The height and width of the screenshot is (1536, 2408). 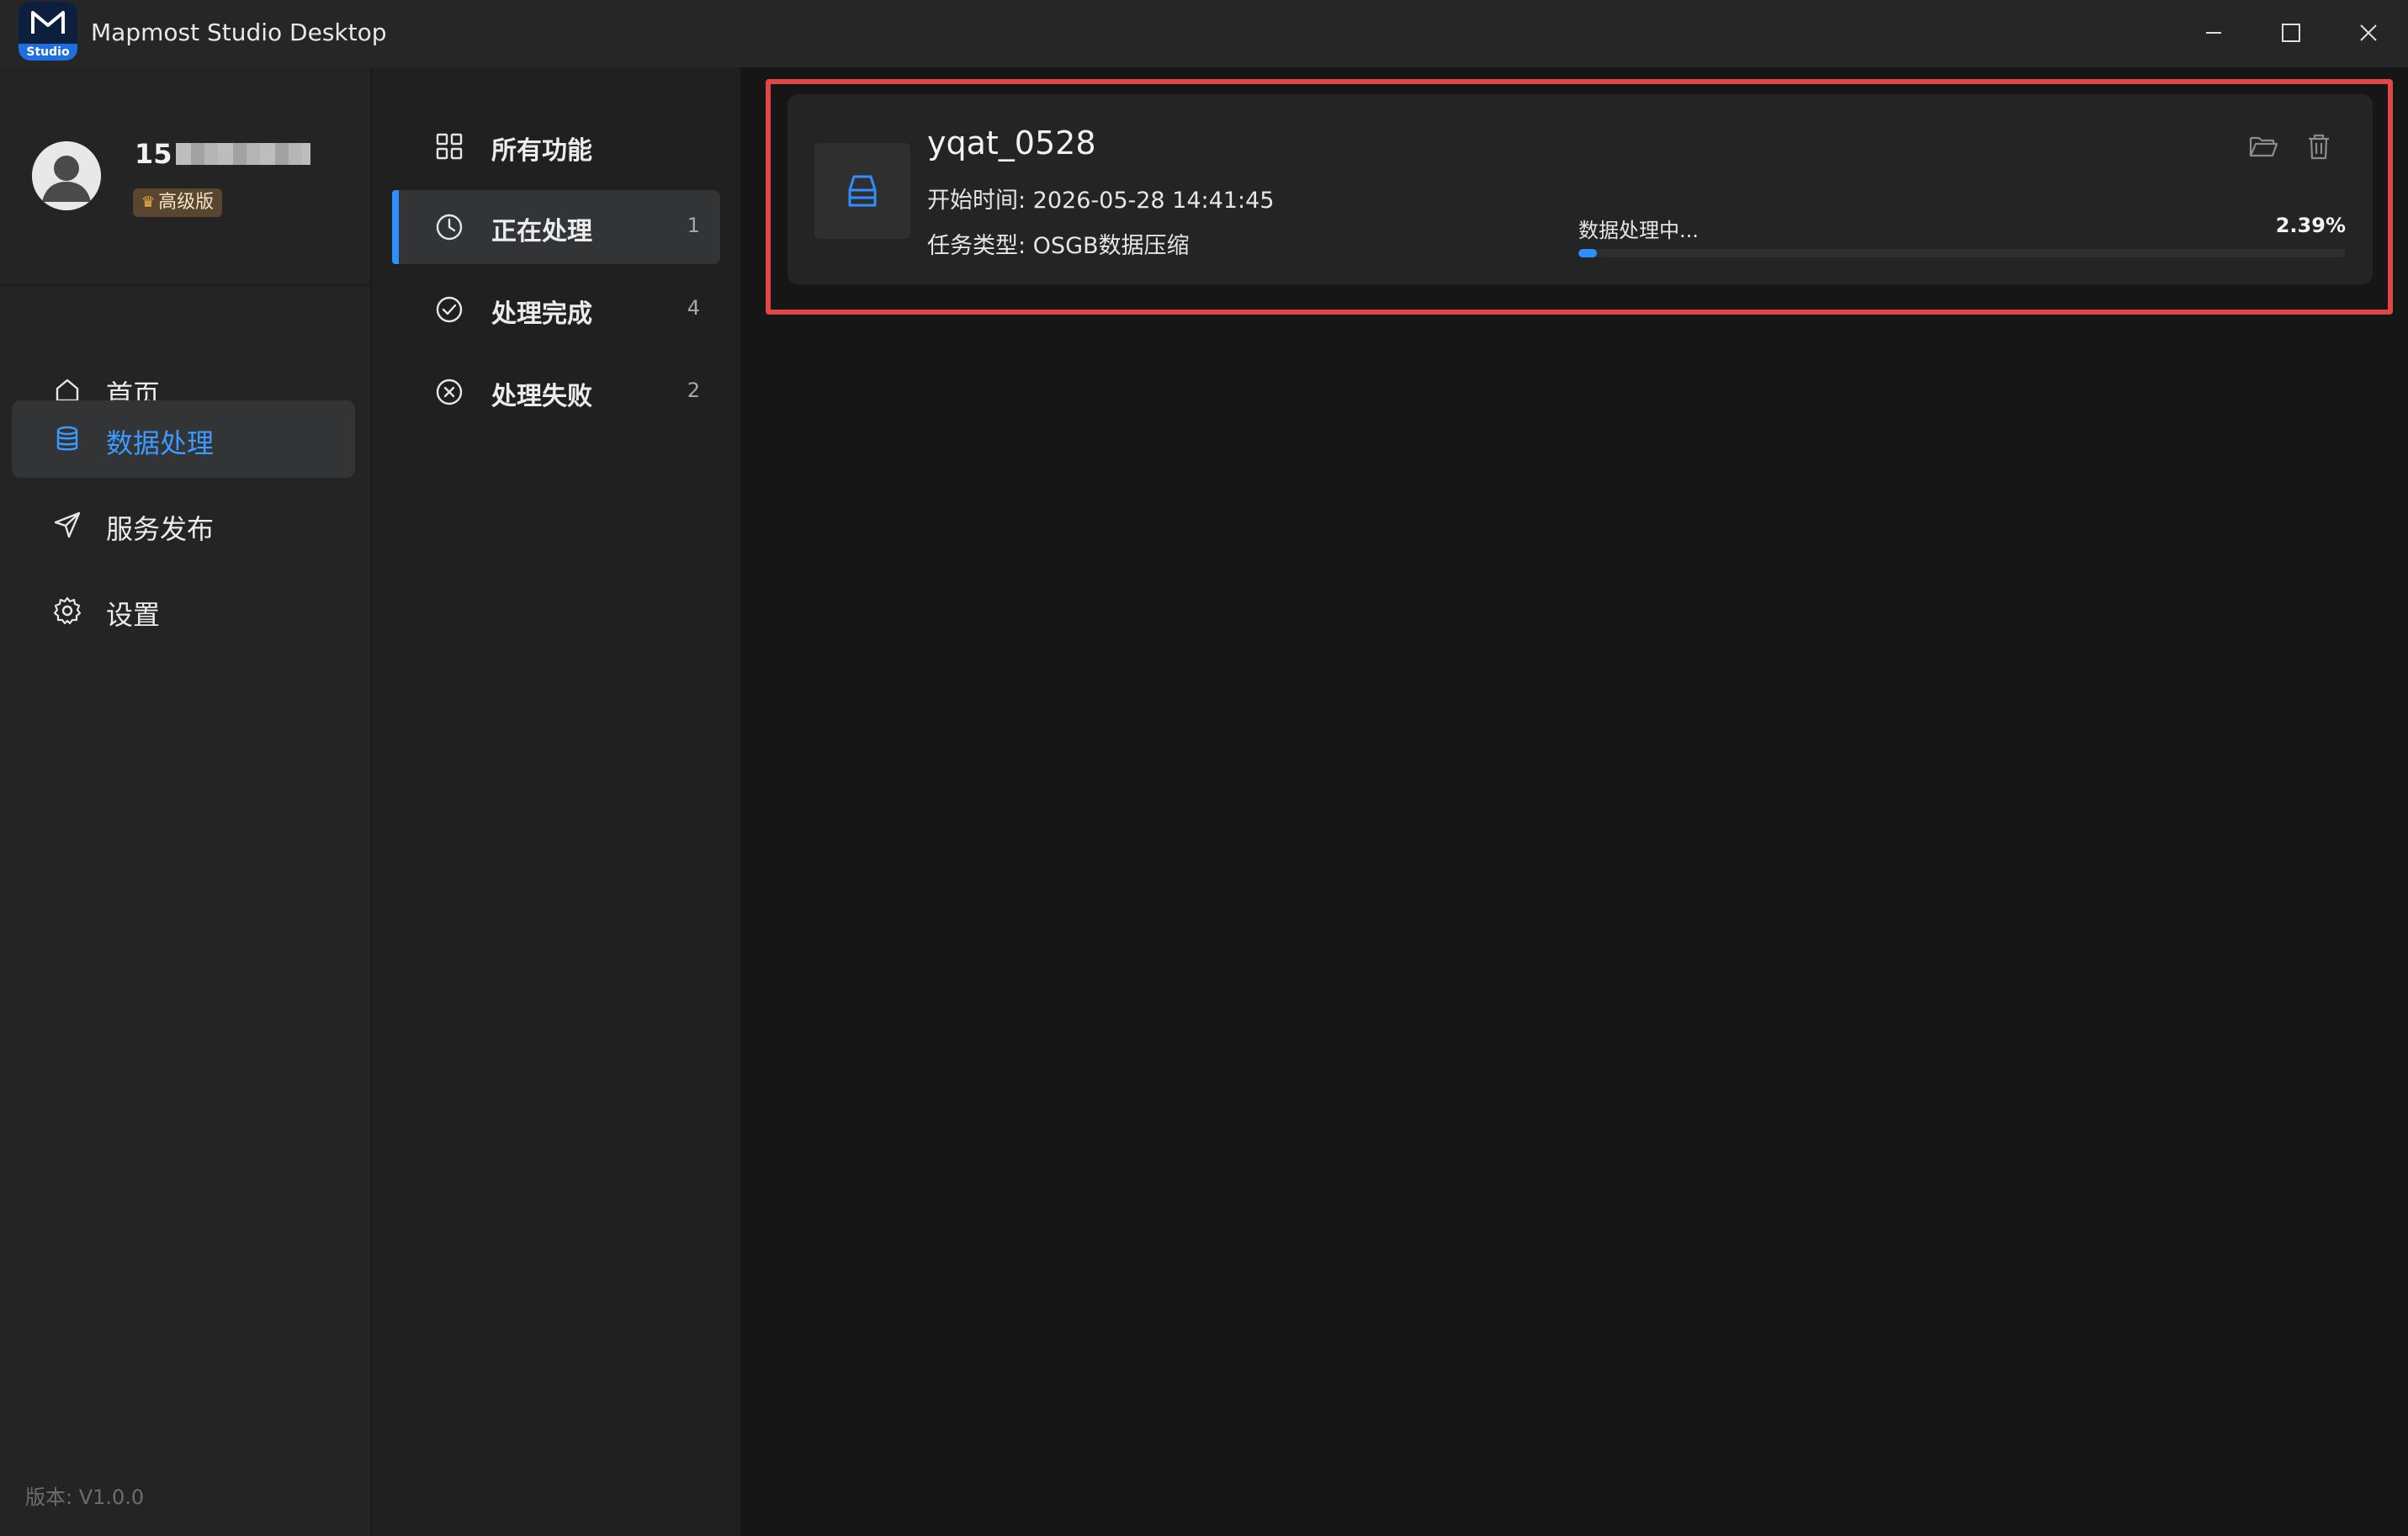 I want to click on task-filter-panel: 所有功能 正在处理 1 处理完成 4 处理失败 2, so click(x=555, y=801).